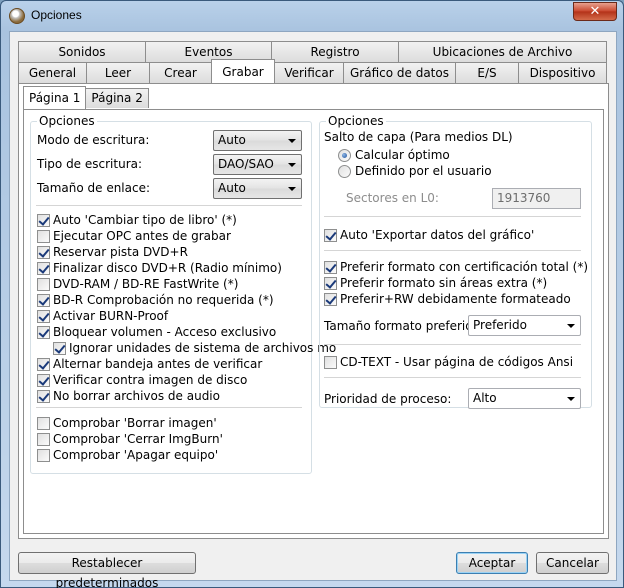 Image resolution: width=624 pixels, height=588 pixels. Describe the element at coordinates (595, 11) in the screenshot. I see `close-button: ✕` at that location.